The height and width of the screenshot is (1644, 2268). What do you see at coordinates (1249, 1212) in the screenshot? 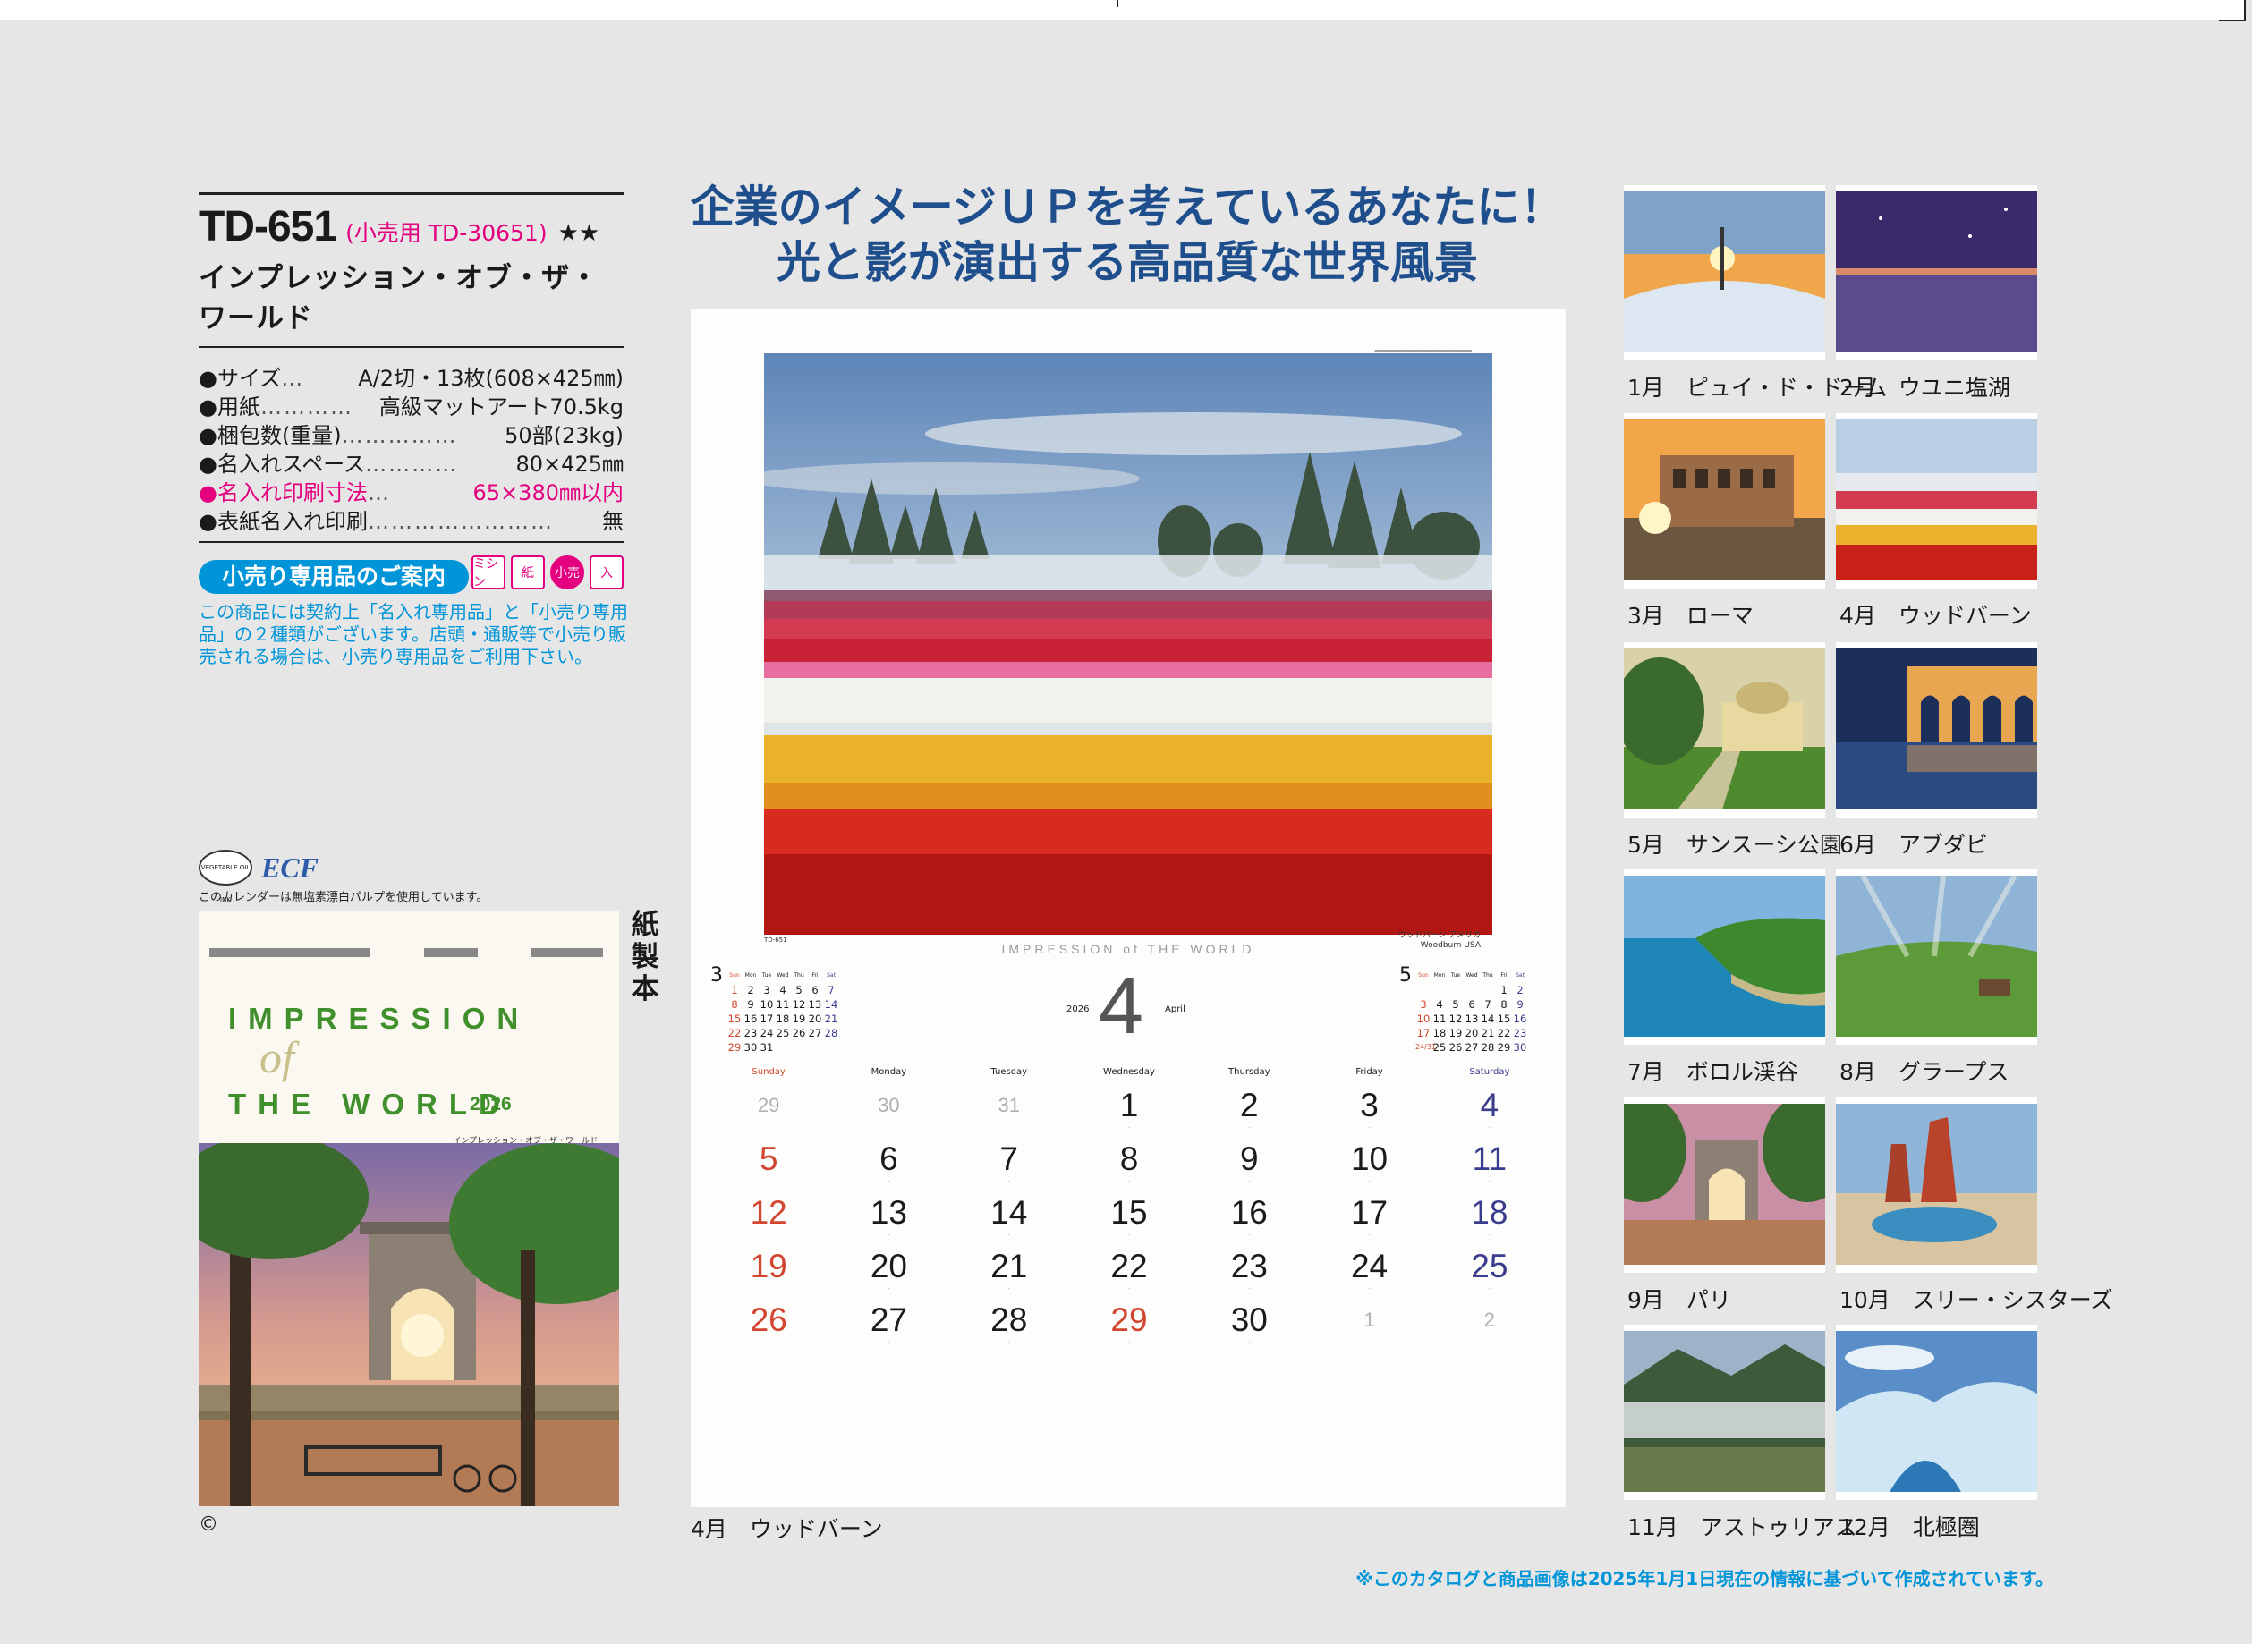
I see `day-number: 16` at bounding box center [1249, 1212].